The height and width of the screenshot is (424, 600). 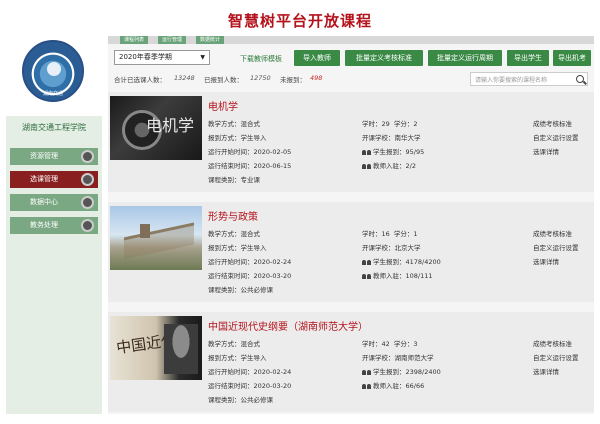 What do you see at coordinates (223, 105) in the screenshot?
I see `course-title: 电机学` at bounding box center [223, 105].